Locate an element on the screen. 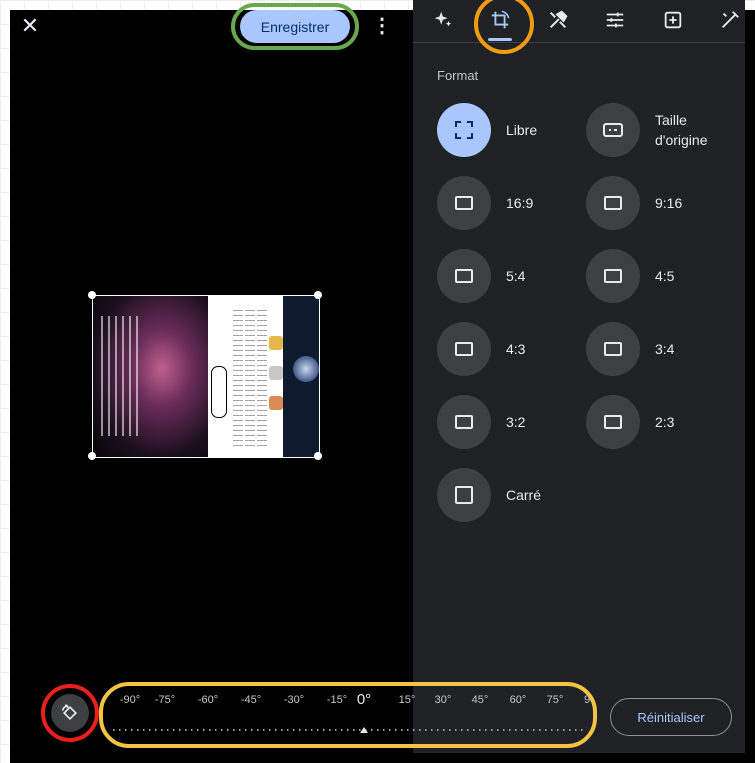 This screenshot has width=755, height=763. toolbar-divider is located at coordinates (579, 42).